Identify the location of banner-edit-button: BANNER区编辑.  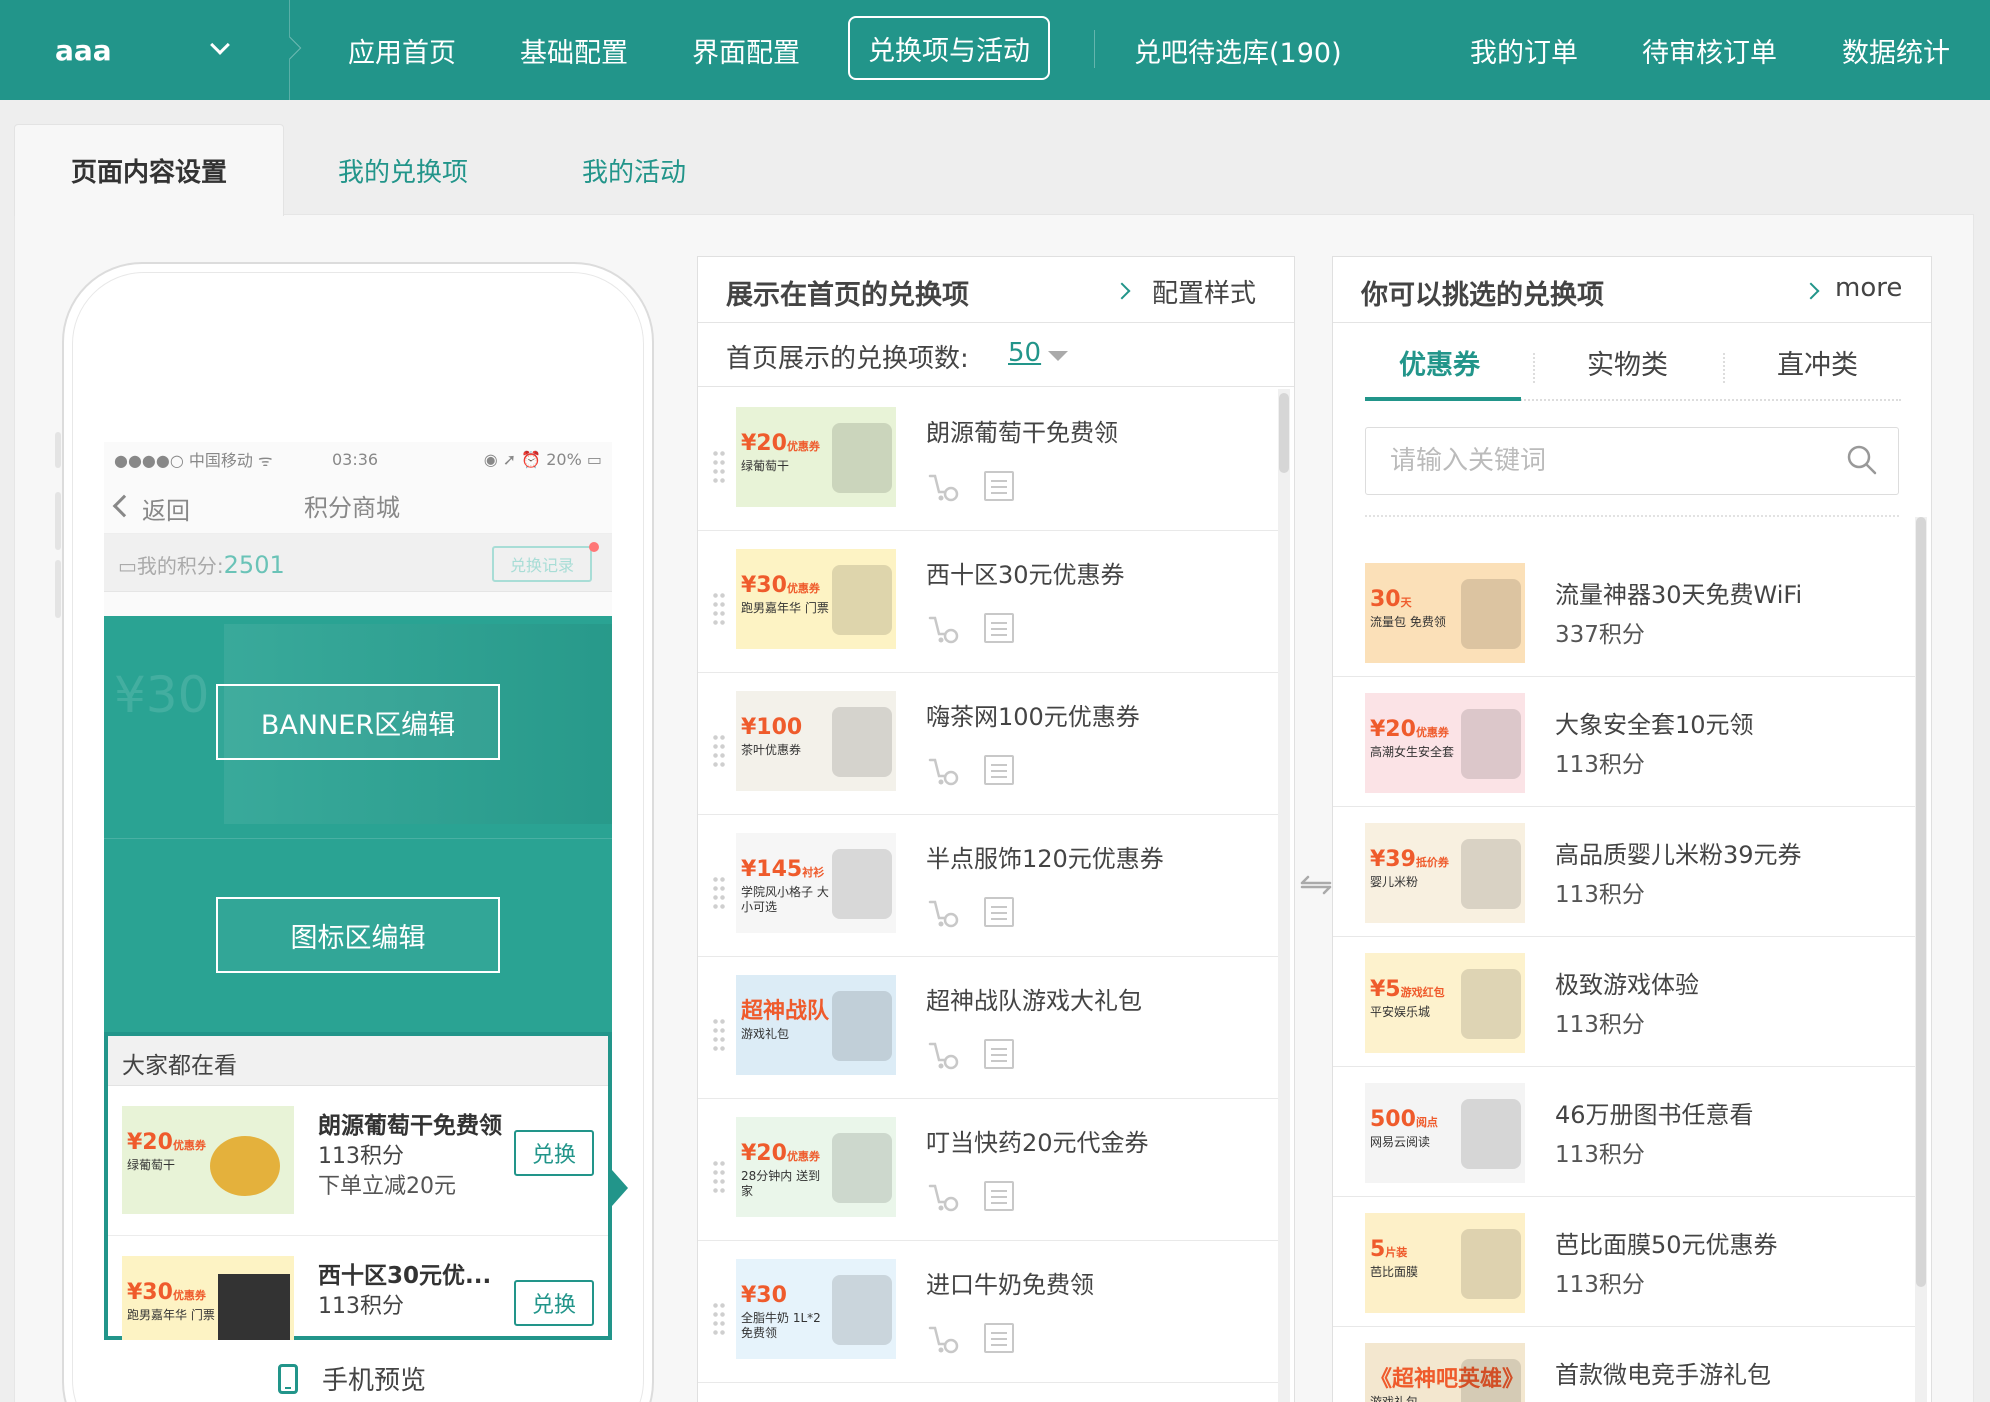
(358, 722).